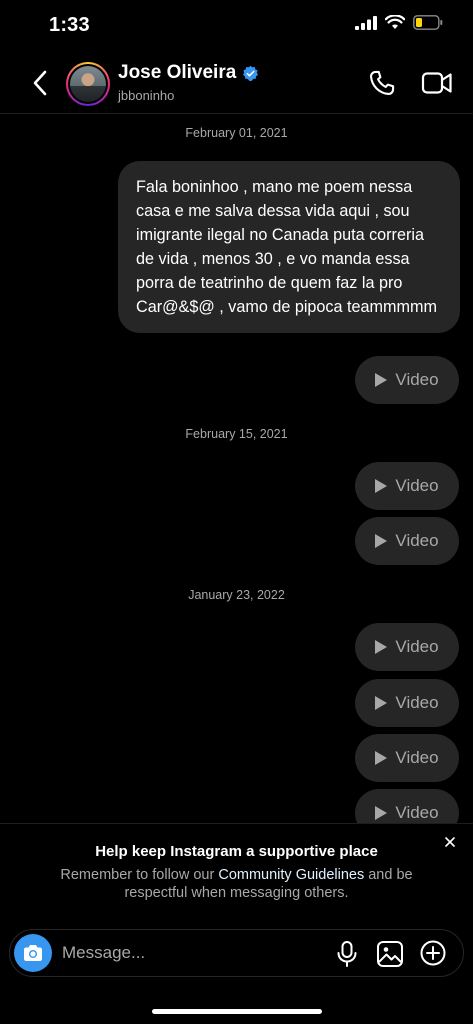 The height and width of the screenshot is (1024, 473). I want to click on contact-name: Jose Oliveira, so click(177, 72).